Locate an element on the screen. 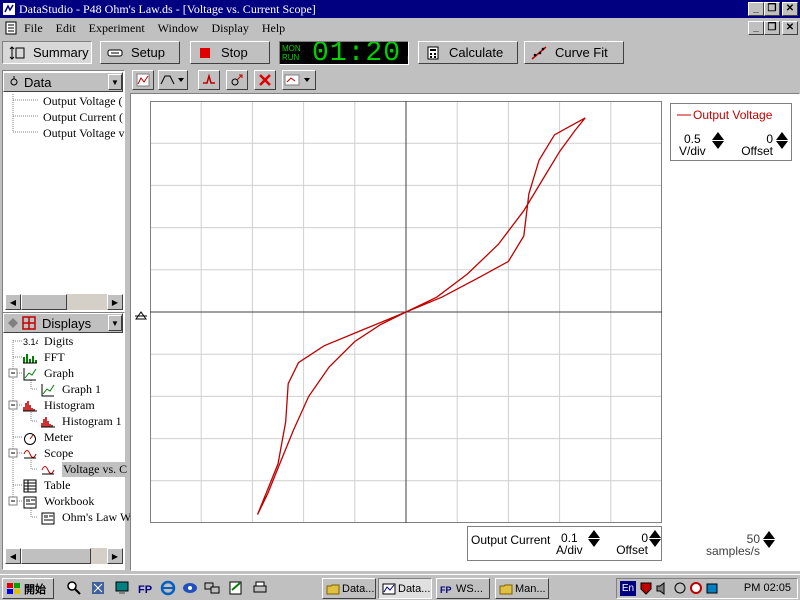  volume-icon is located at coordinates (662, 588).